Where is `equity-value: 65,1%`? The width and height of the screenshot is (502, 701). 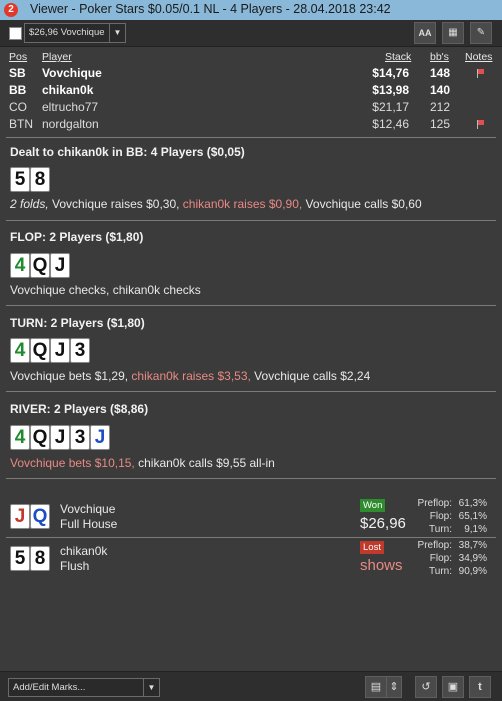 equity-value: 65,1% is located at coordinates (472, 516).